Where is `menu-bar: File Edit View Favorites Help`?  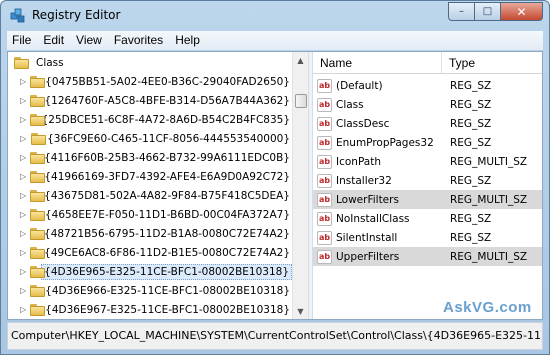
menu-bar: File Edit View Favorites Help is located at coordinates (275, 40).